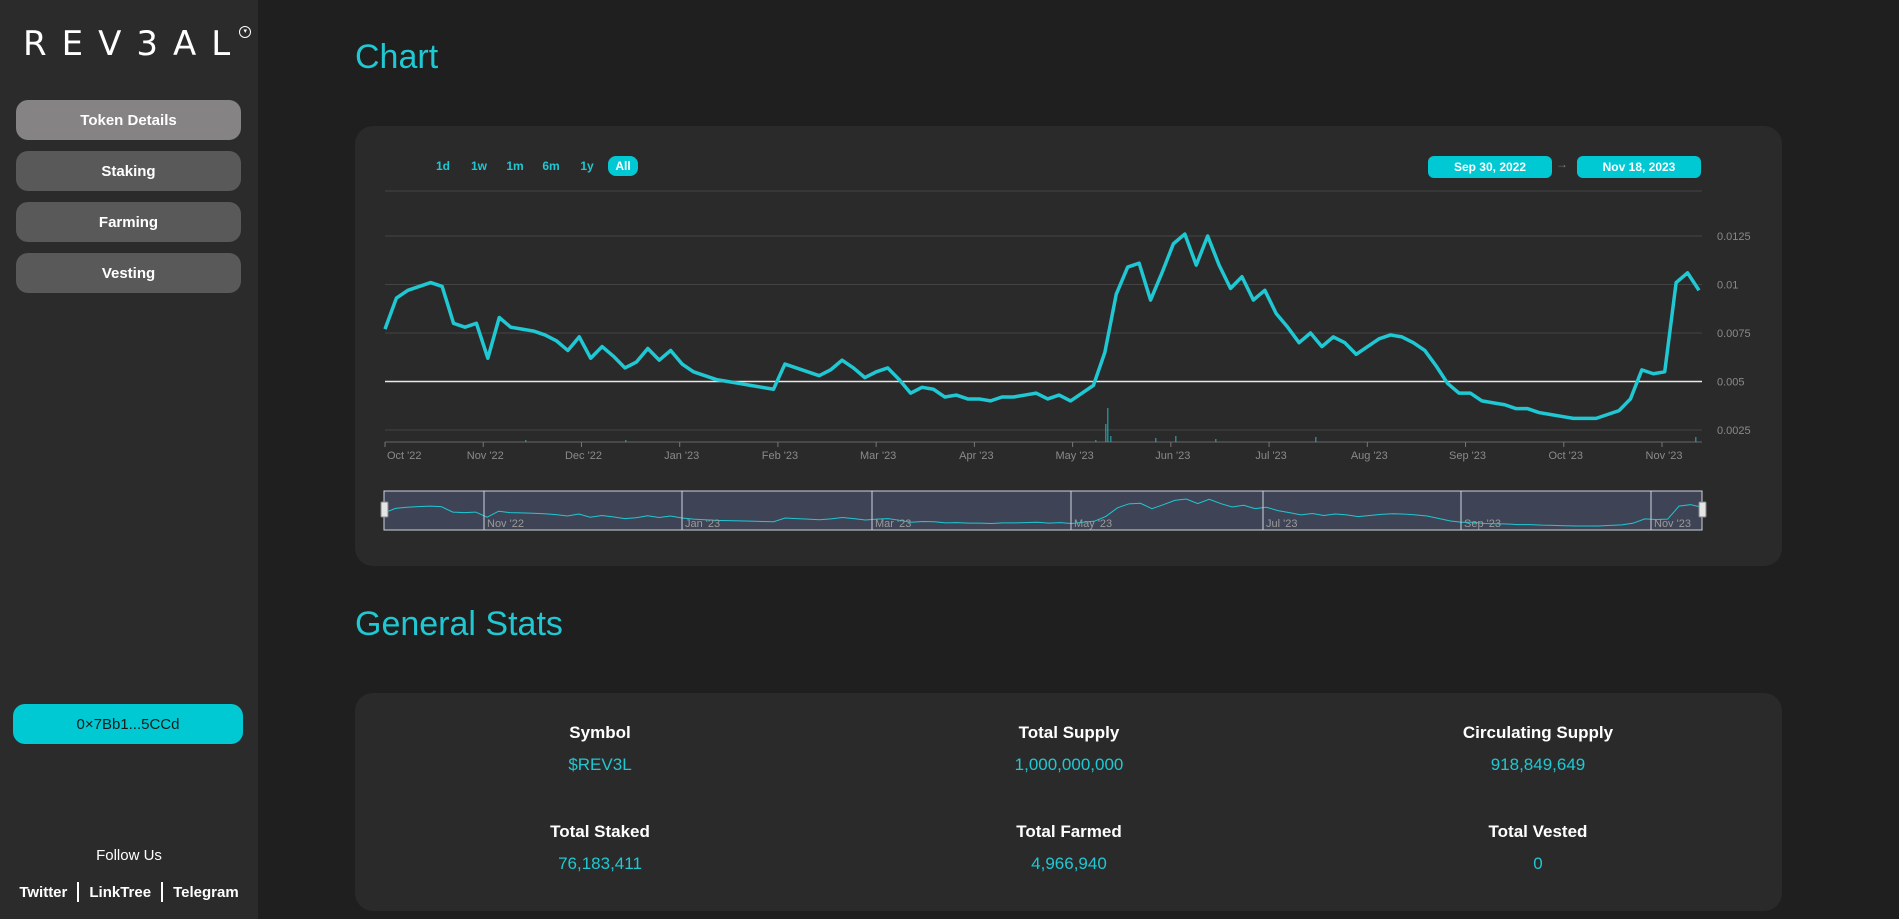 The width and height of the screenshot is (1899, 919). What do you see at coordinates (878, 456) in the screenshot?
I see `x-tick-label: Mar '23` at bounding box center [878, 456].